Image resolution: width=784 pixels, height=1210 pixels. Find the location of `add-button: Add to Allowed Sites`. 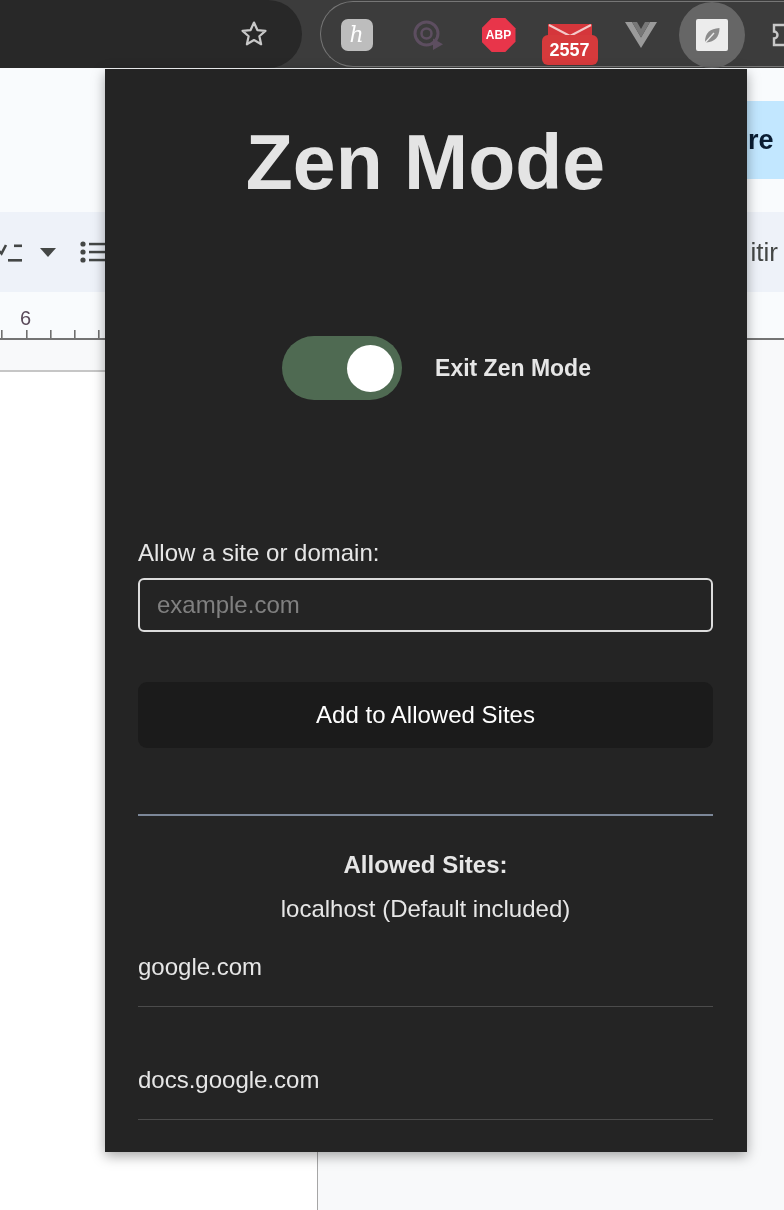

add-button: Add to Allowed Sites is located at coordinates (425, 715).